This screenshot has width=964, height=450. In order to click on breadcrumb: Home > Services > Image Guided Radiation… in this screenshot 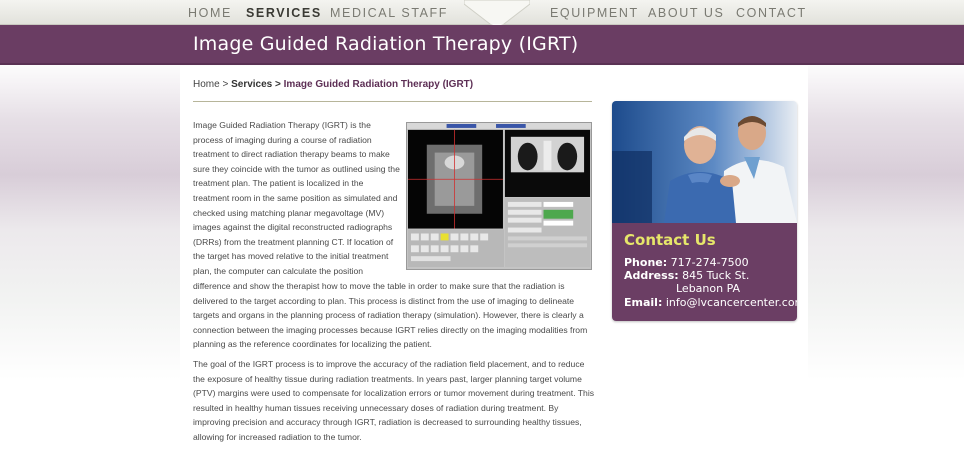, I will do `click(333, 84)`.